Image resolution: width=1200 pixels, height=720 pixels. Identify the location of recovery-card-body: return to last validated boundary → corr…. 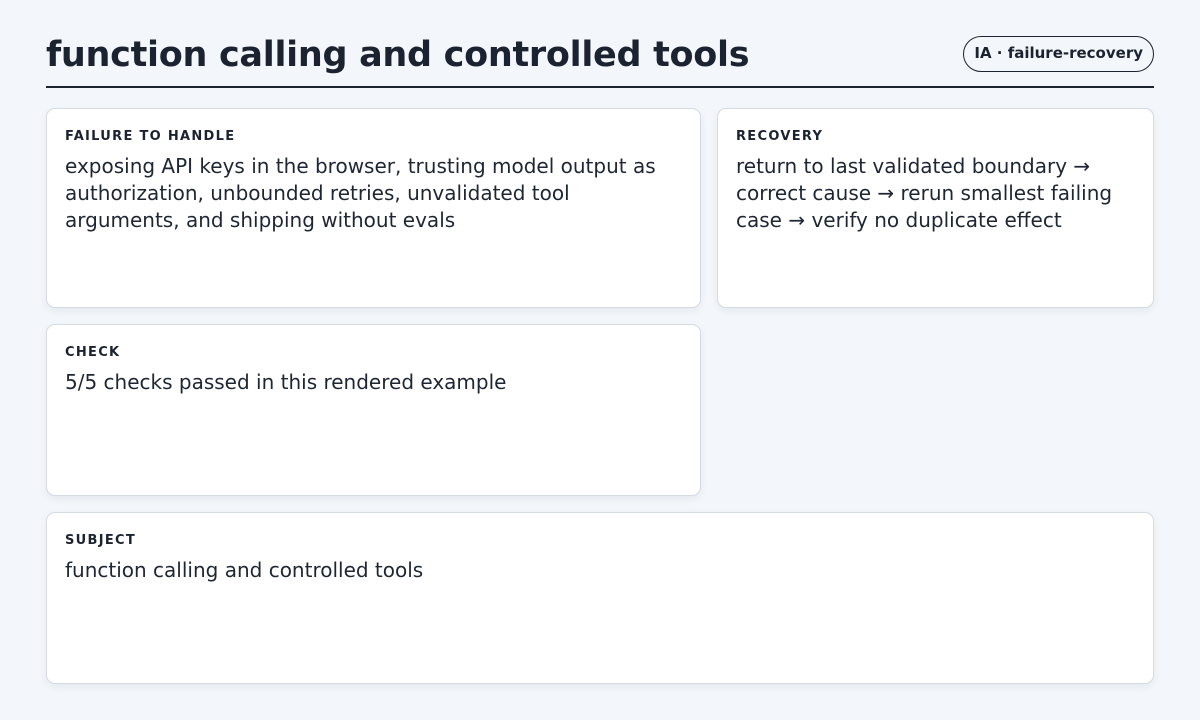
(924, 193).